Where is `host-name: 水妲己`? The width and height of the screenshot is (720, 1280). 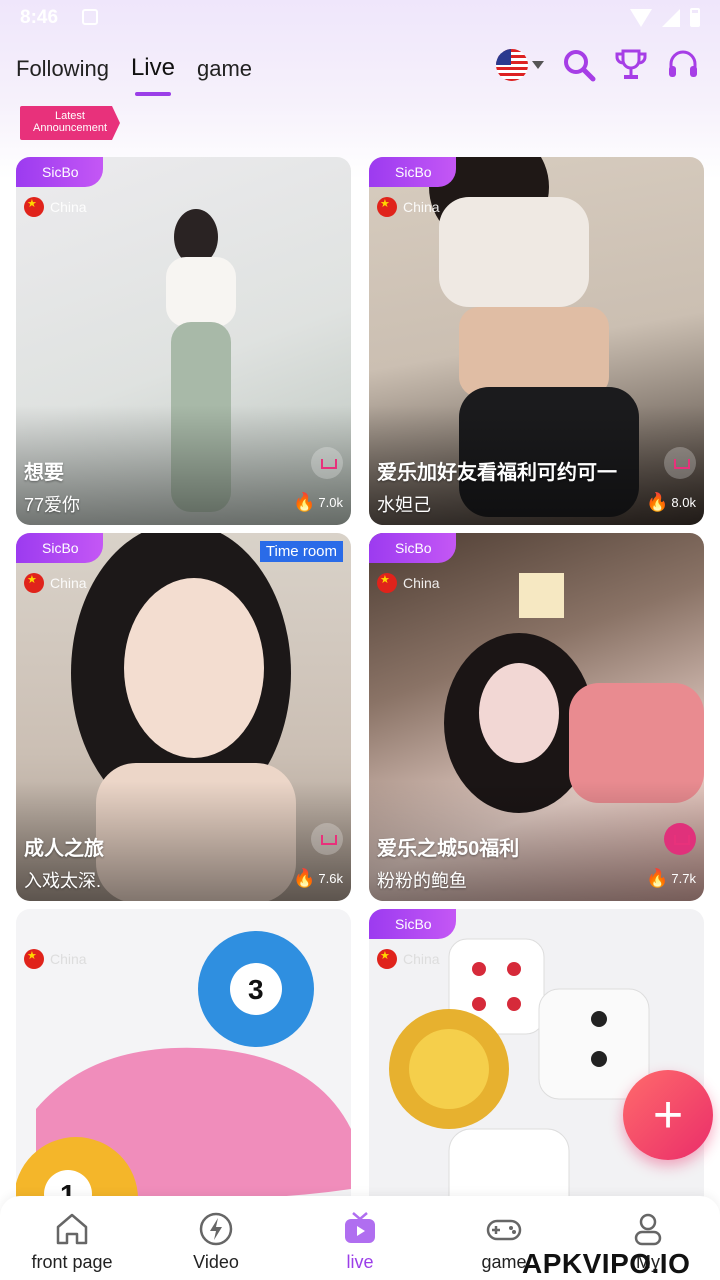
host-name: 水妲己 is located at coordinates (404, 505).